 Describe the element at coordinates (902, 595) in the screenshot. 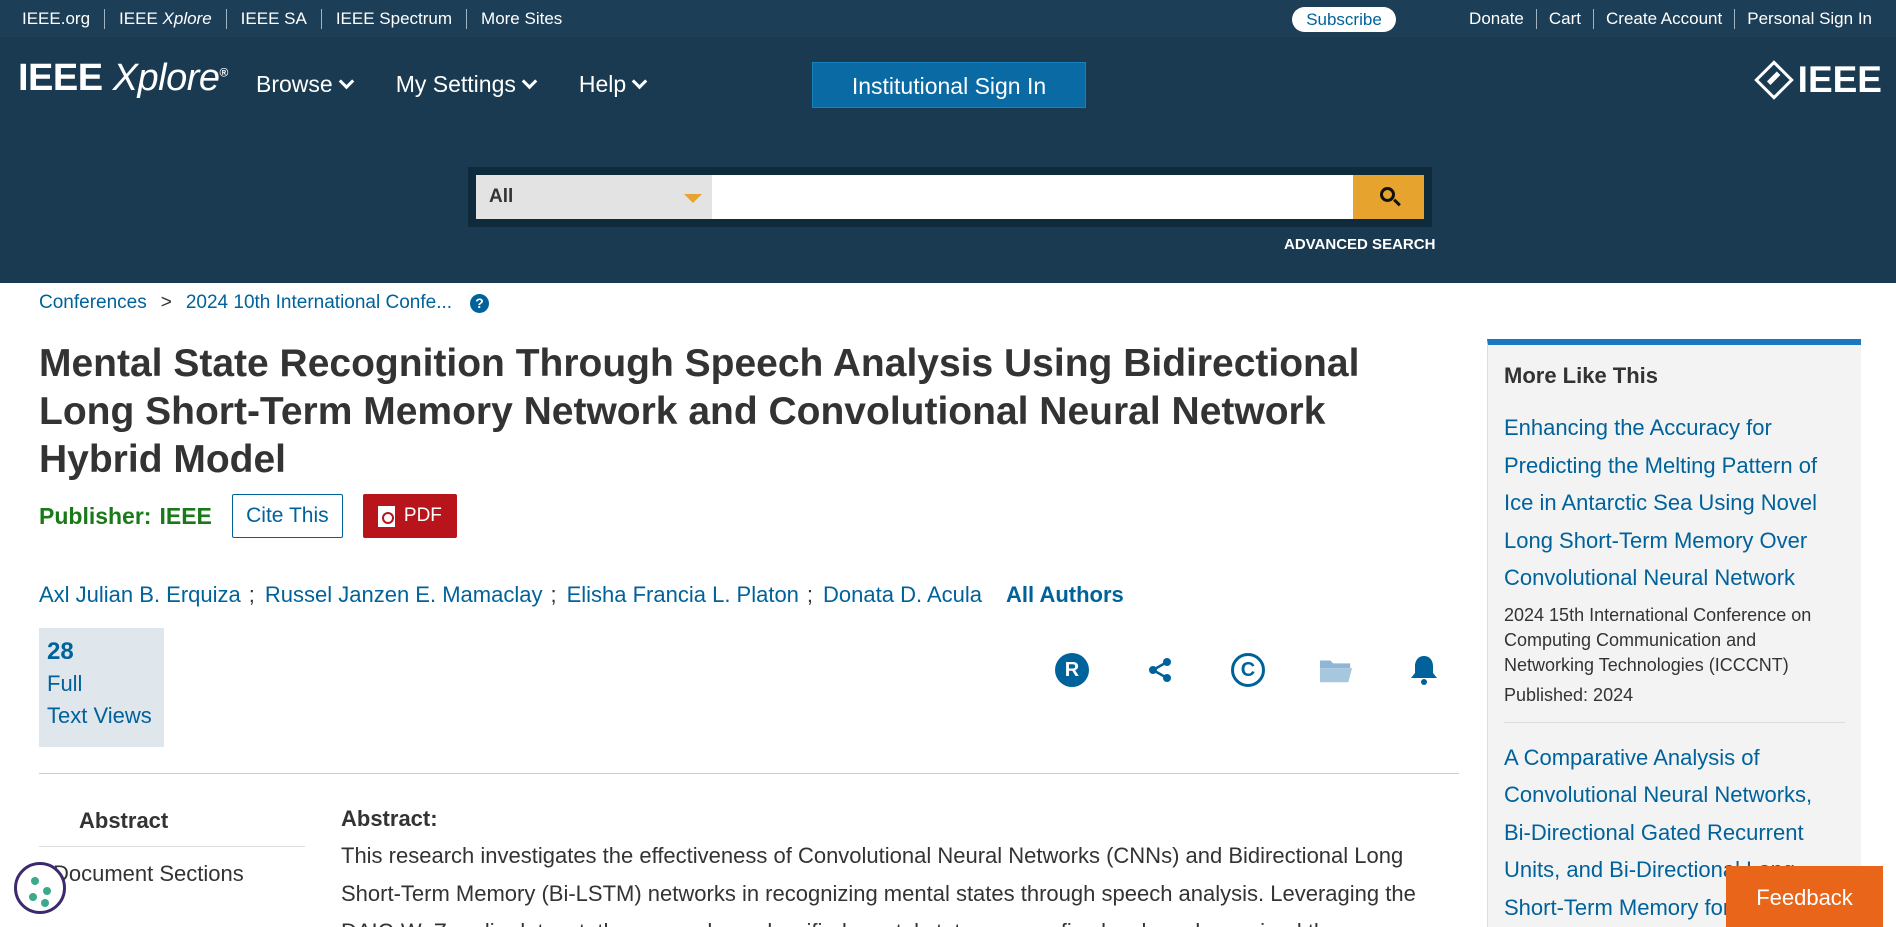

I see `author-link: Donata D. Acula` at that location.